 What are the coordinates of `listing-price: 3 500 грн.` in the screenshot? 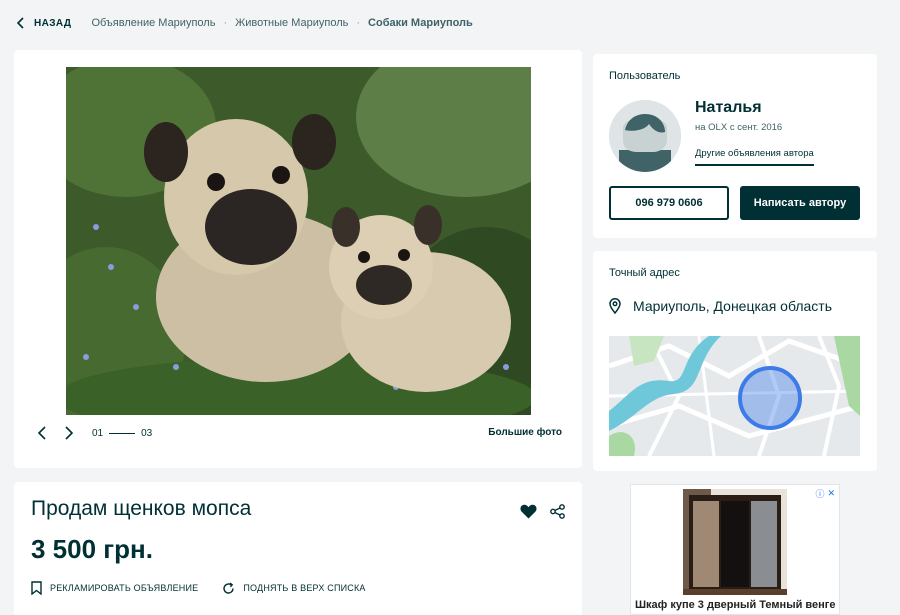 It's located at (92, 549).